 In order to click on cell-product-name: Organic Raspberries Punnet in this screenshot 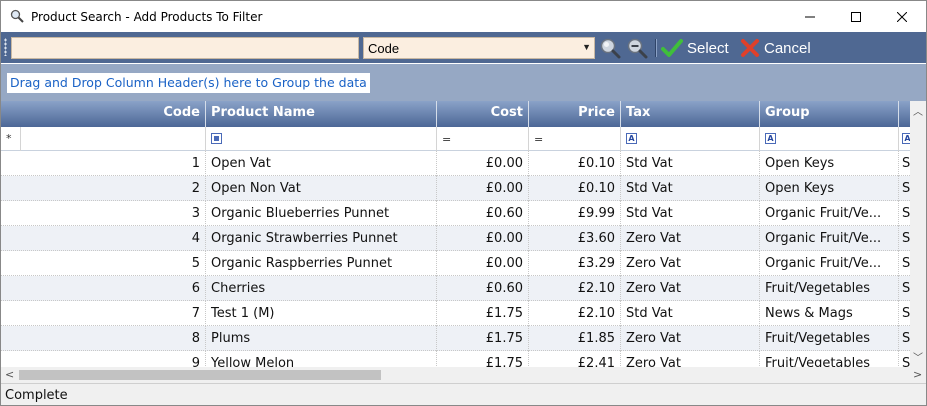, I will do `click(321, 263)`.